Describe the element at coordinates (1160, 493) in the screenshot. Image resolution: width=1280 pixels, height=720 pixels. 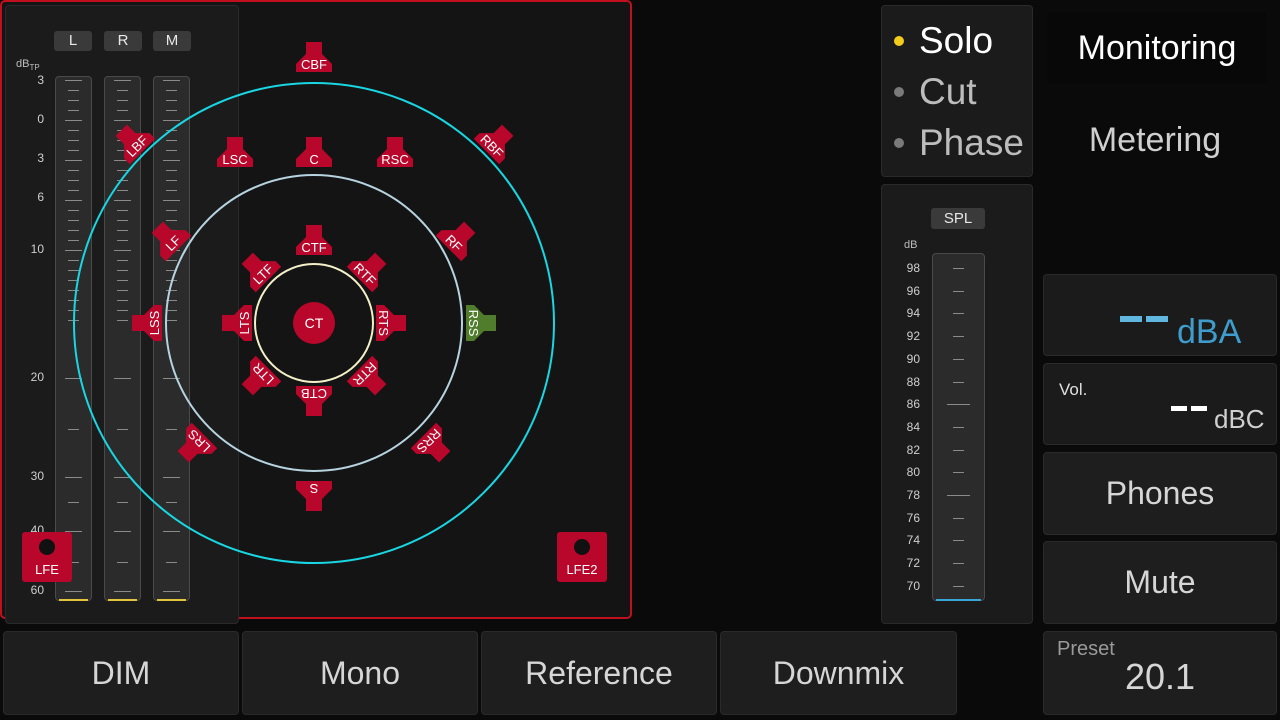
I see `phones-button: Phones` at that location.